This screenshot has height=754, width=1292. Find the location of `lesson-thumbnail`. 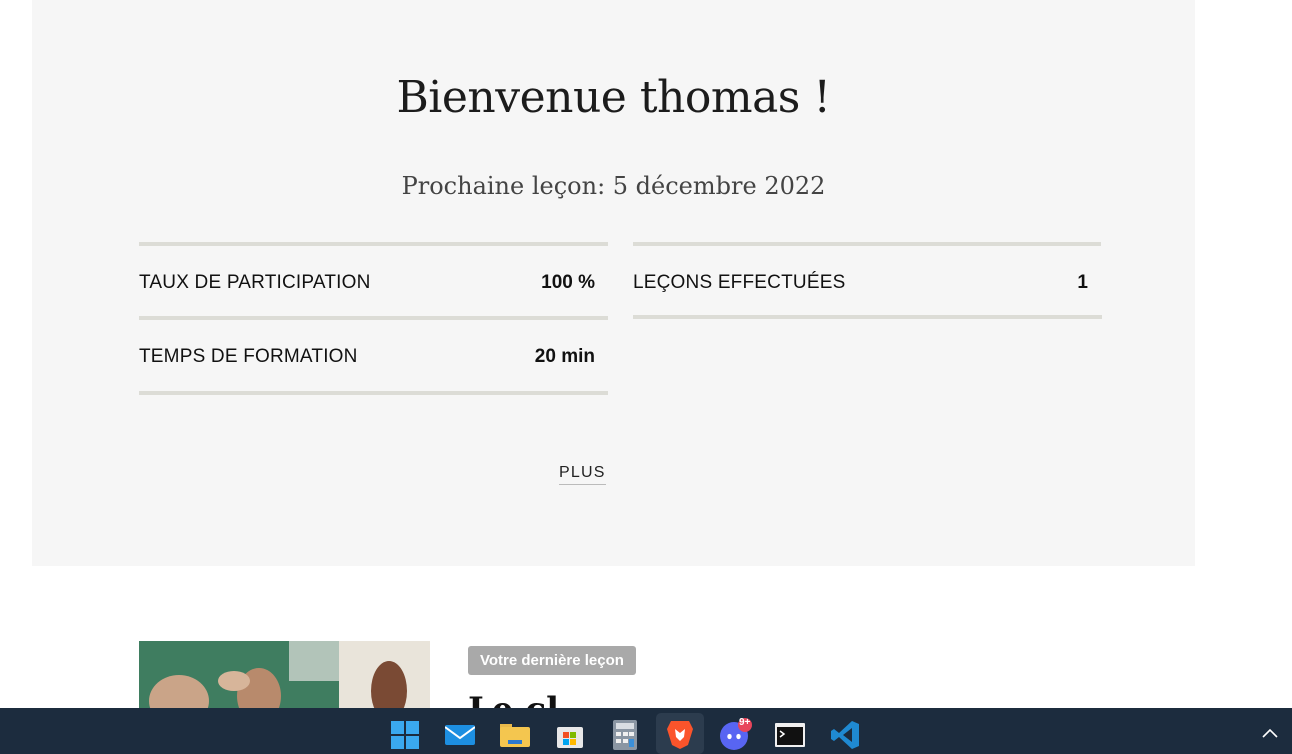

lesson-thumbnail is located at coordinates (284, 676).